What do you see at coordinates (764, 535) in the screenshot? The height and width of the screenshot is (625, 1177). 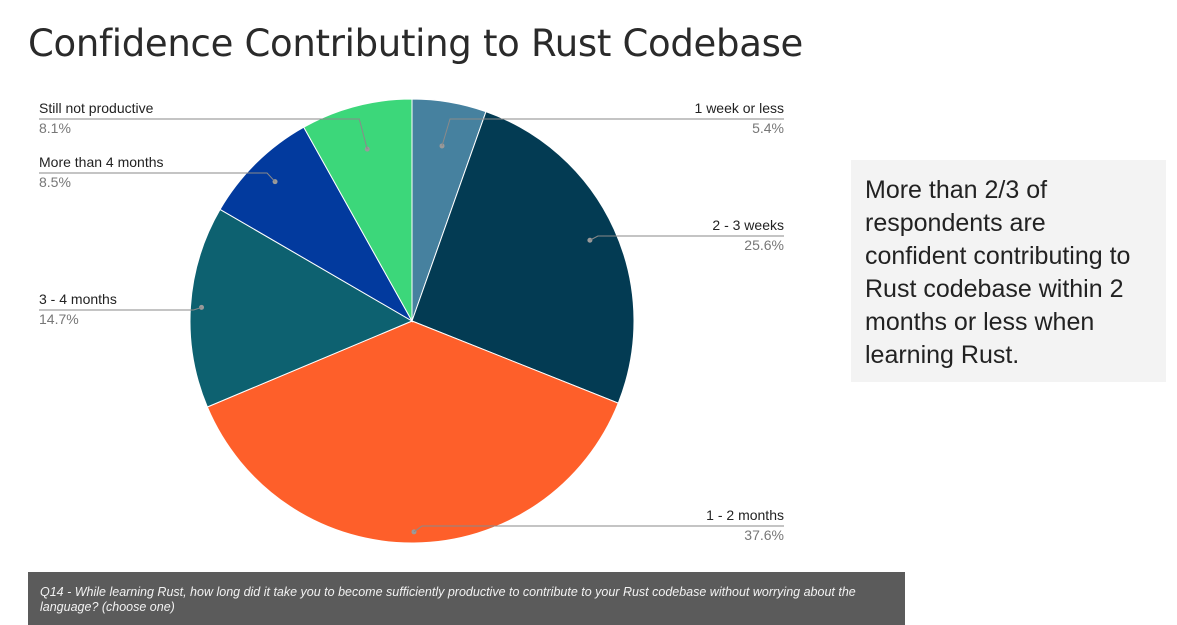 I see `slice-percent-2: 37.6%` at bounding box center [764, 535].